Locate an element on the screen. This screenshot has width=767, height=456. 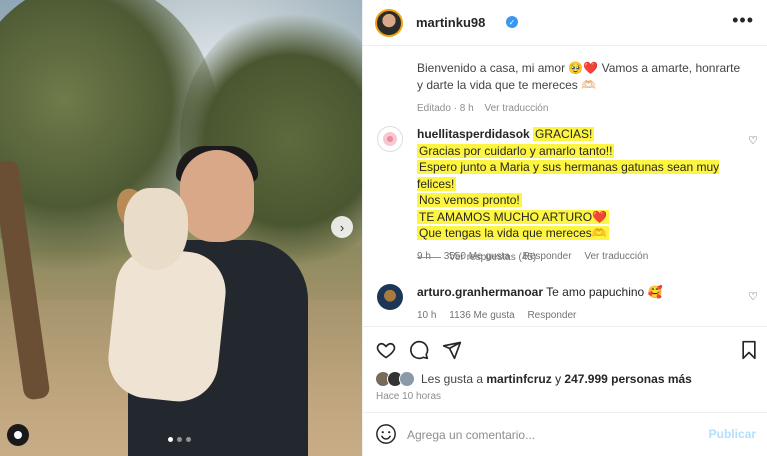
like-button is located at coordinates (386, 350).